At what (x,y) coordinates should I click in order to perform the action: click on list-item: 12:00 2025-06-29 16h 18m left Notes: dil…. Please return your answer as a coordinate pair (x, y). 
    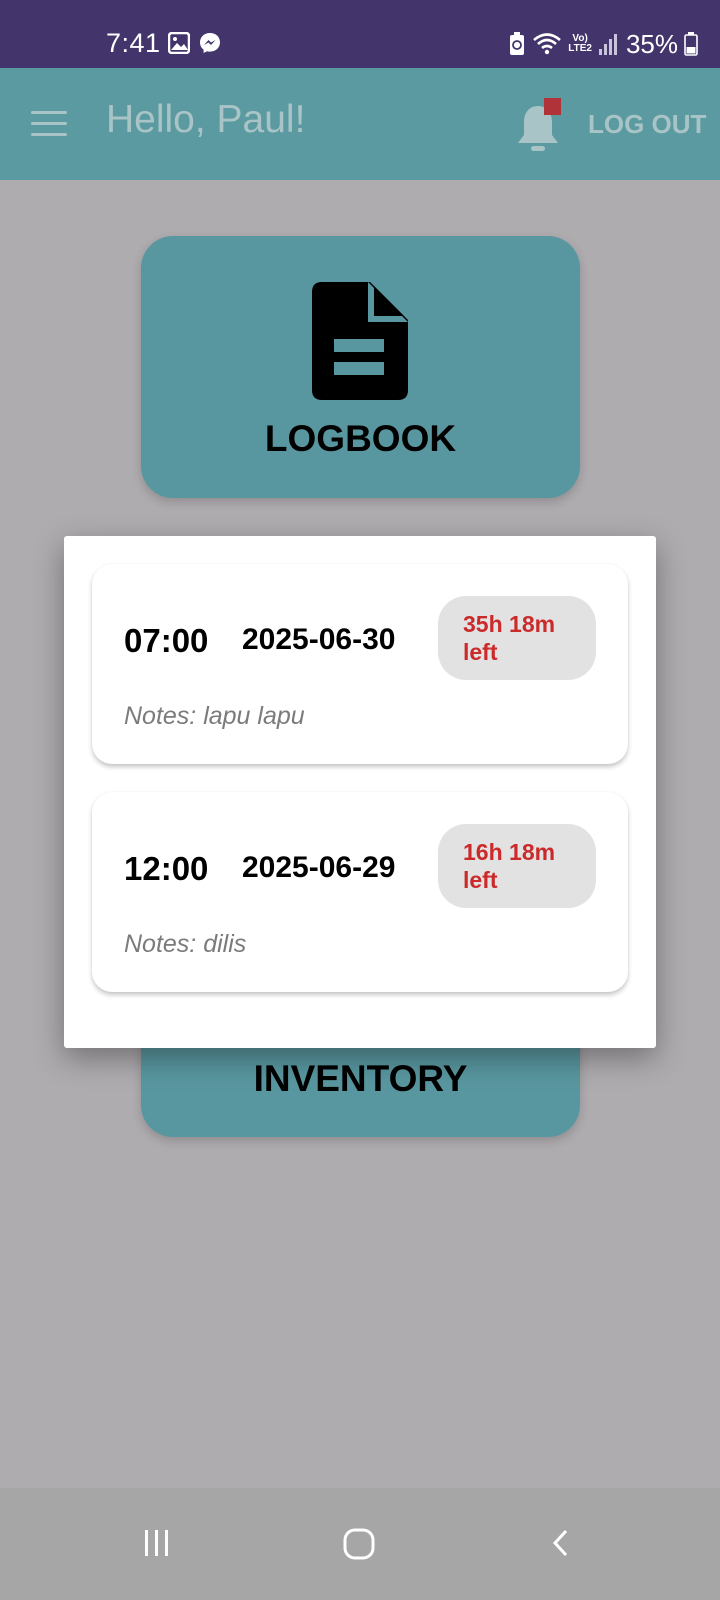
    Looking at the image, I should click on (360, 892).